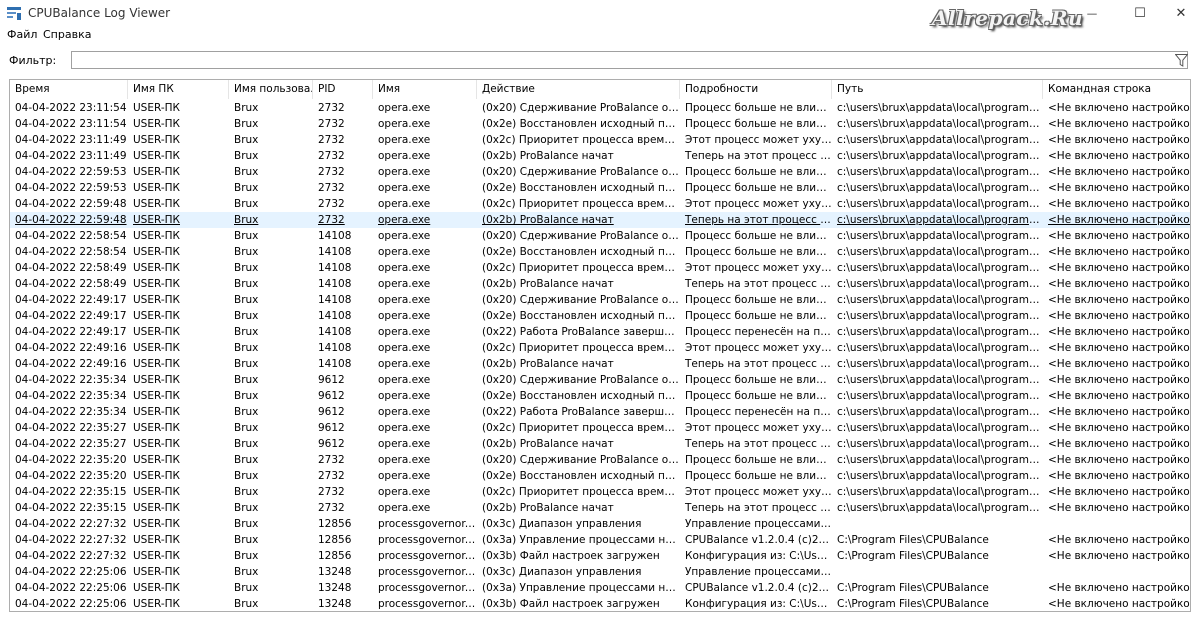 The width and height of the screenshot is (1200, 633). I want to click on cell-pid: 12856, so click(335, 556).